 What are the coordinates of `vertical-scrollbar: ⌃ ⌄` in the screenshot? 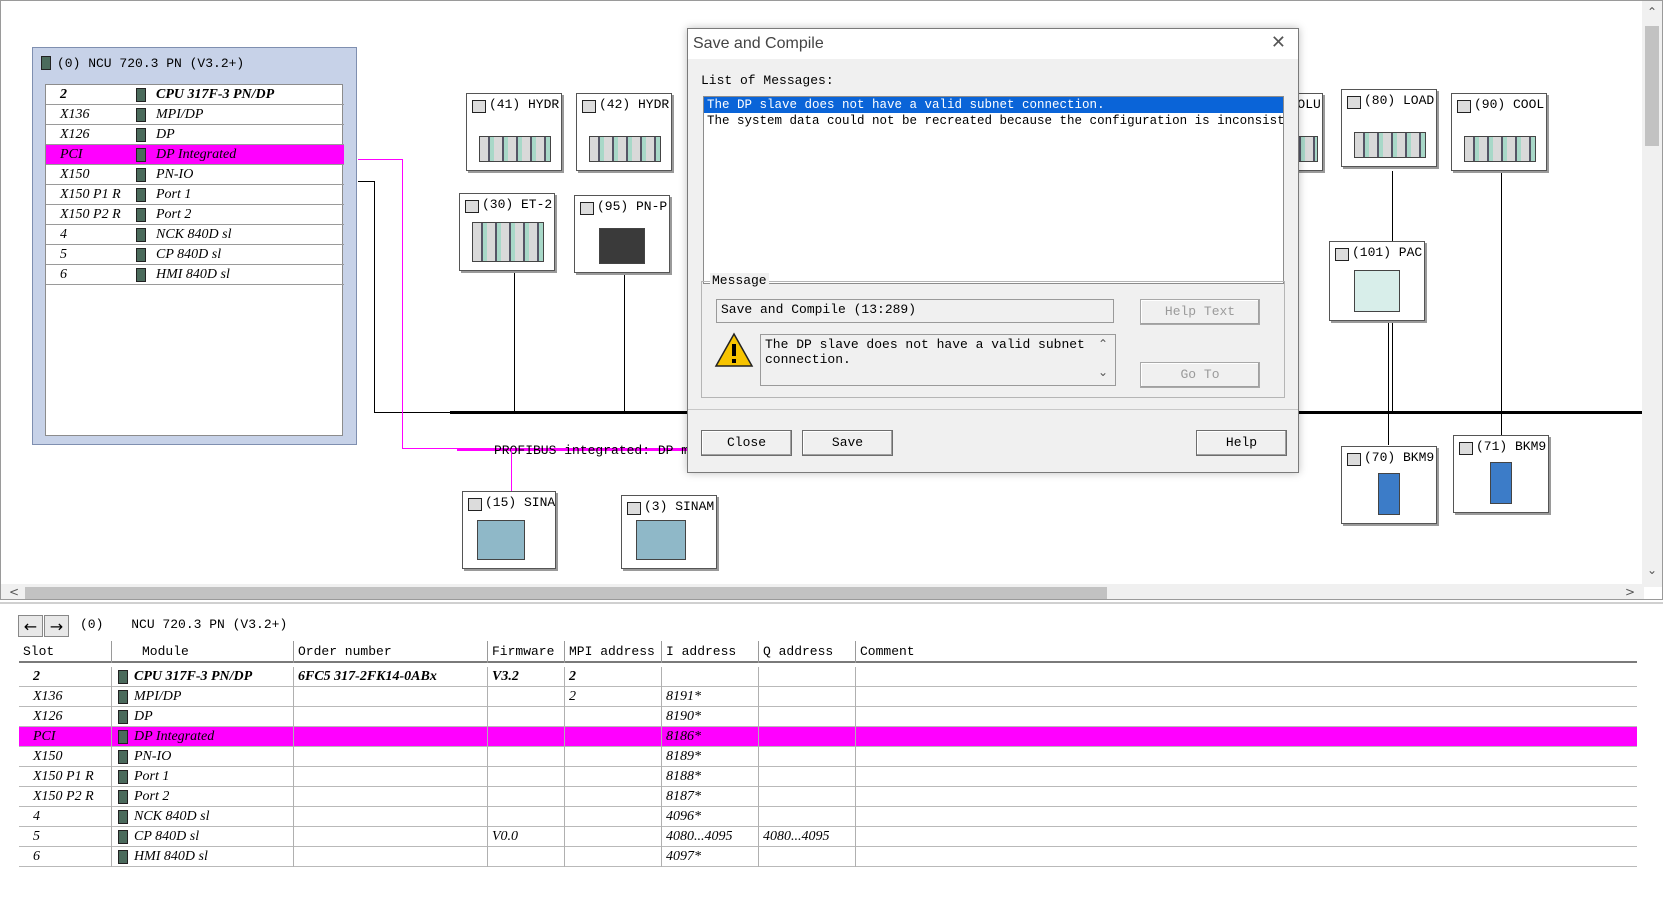 It's located at (1652, 294).